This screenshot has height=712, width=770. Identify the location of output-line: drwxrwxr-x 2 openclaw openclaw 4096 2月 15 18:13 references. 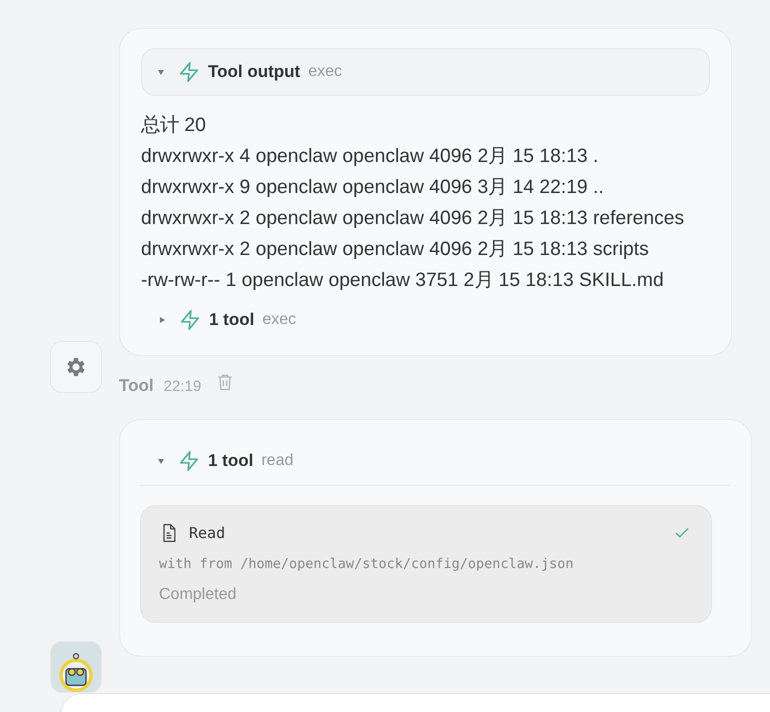
(413, 219).